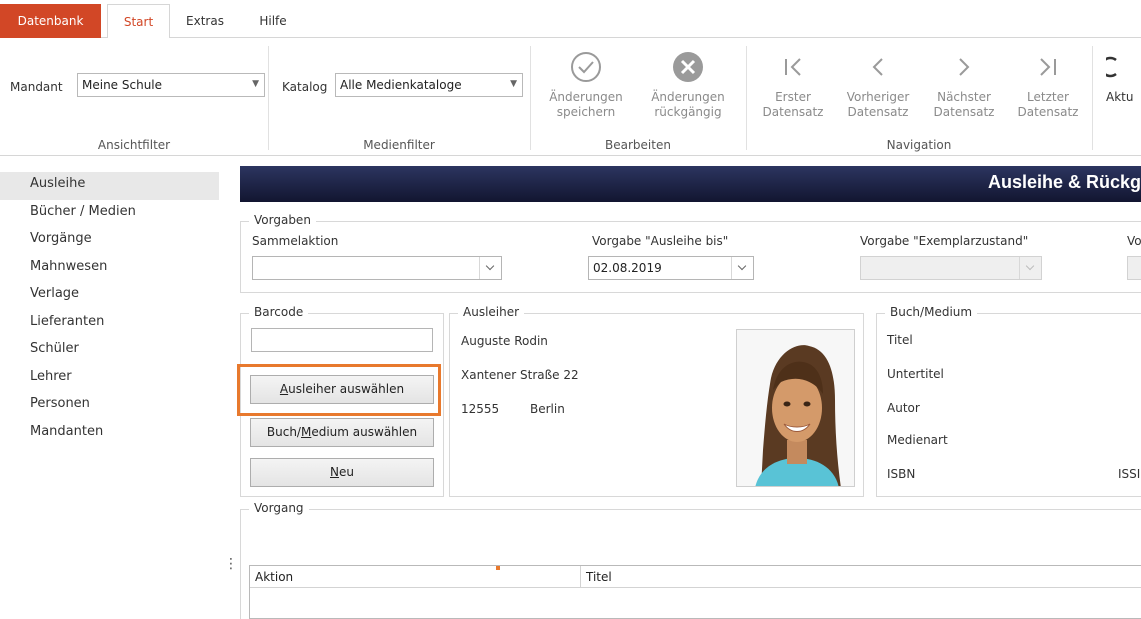  What do you see at coordinates (944, 241) in the screenshot?
I see `exemplarzustand-label: Vorgabe "Exemplarzustand"` at bounding box center [944, 241].